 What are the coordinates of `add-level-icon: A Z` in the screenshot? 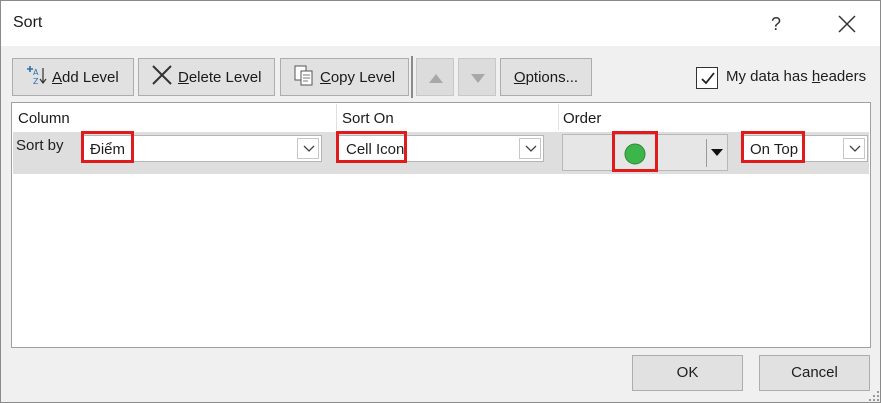 It's located at (36, 77).